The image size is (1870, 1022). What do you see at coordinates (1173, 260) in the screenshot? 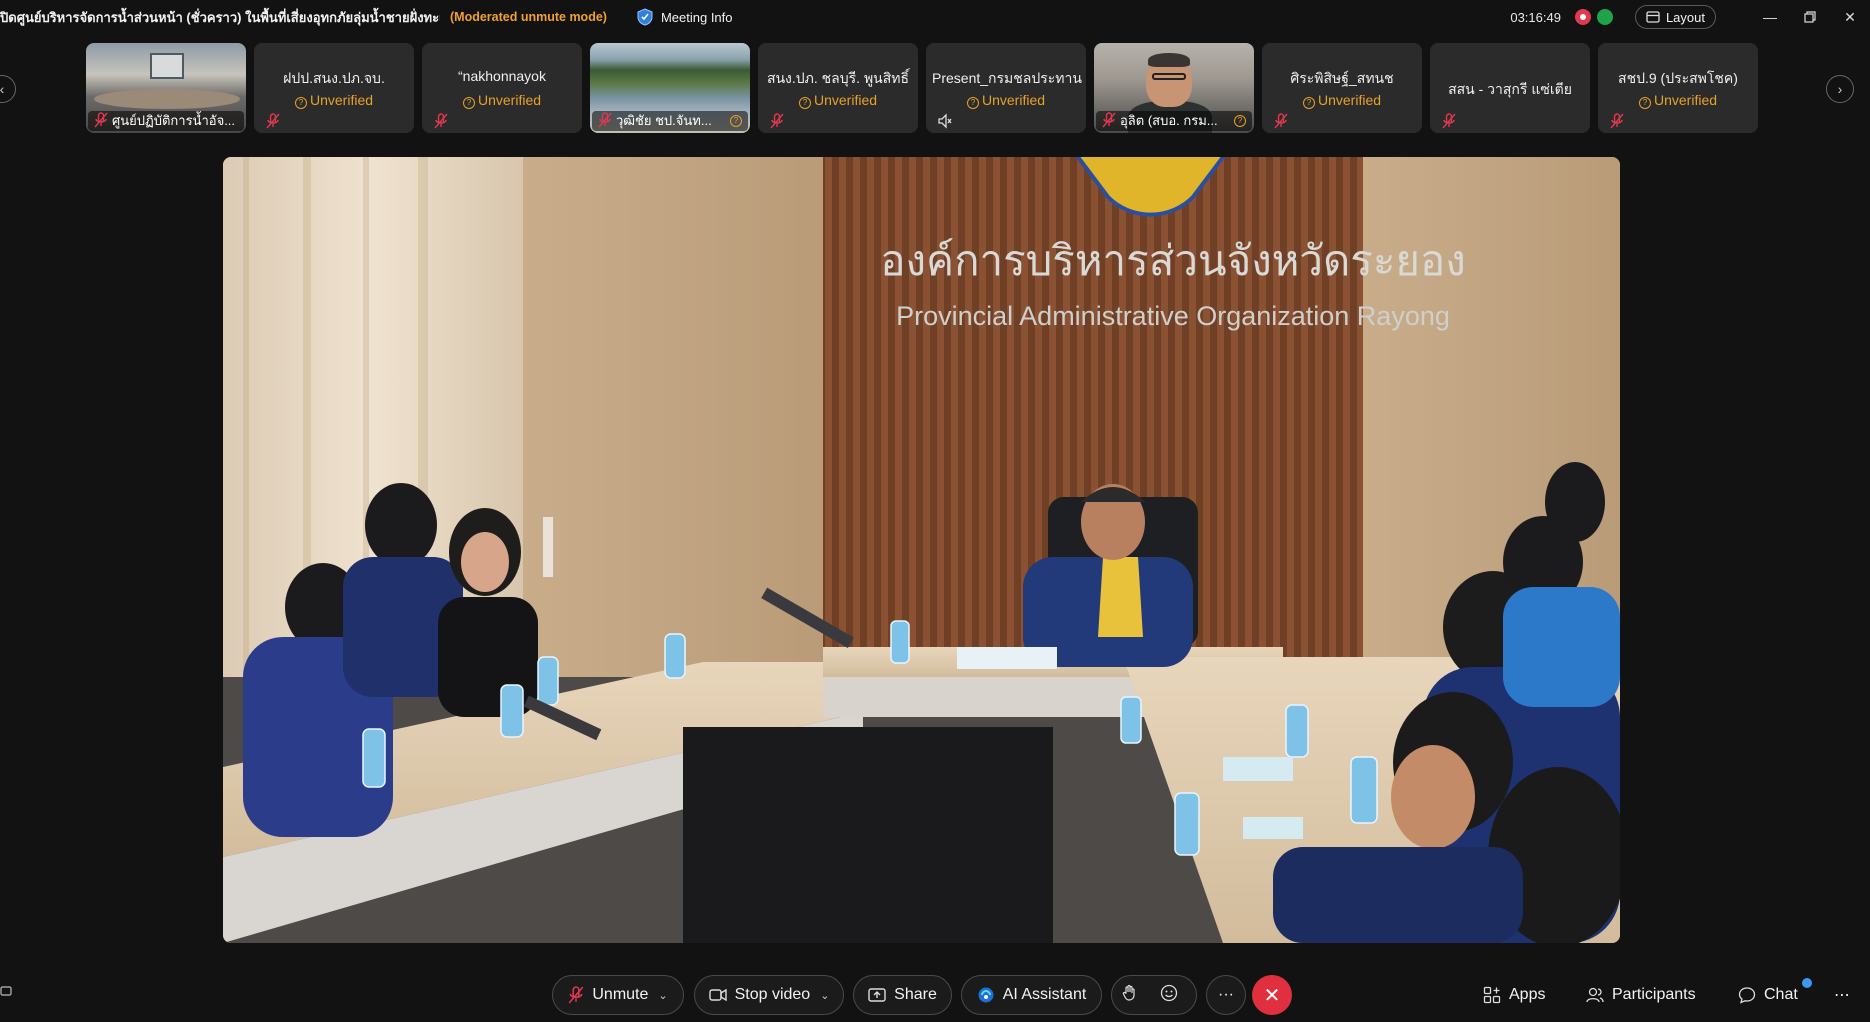
I see `sign-thai-text: องค์การบริหารส่วนจังหวัดระยอง` at bounding box center [1173, 260].